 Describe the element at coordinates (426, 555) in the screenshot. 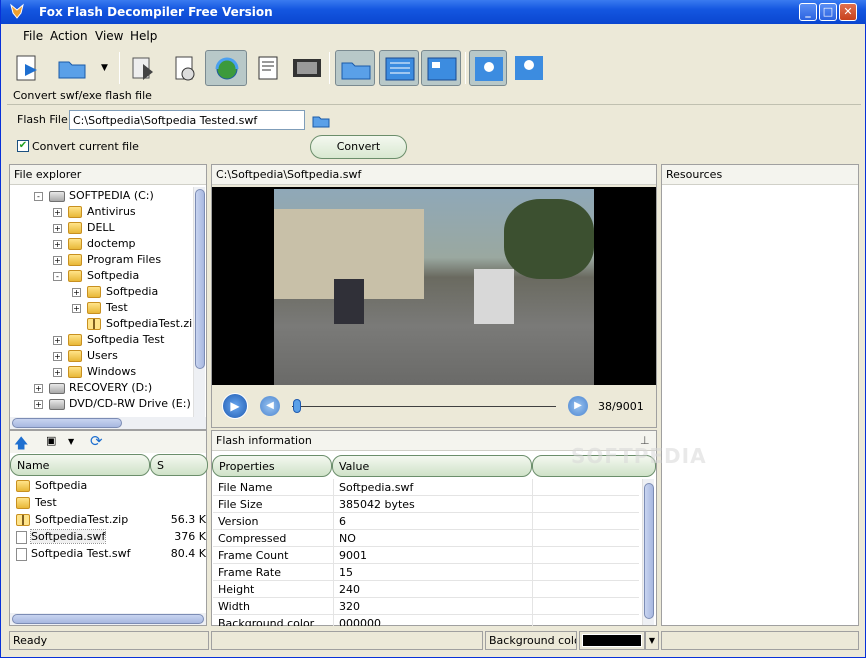

I see `table-row: Frame Count 9001` at that location.